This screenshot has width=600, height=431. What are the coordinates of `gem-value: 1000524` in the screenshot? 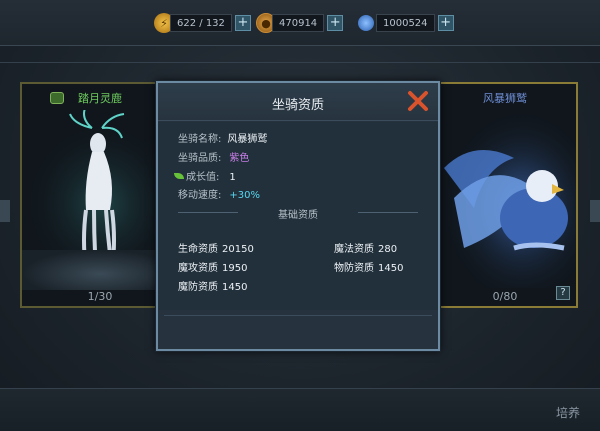 It's located at (405, 23).